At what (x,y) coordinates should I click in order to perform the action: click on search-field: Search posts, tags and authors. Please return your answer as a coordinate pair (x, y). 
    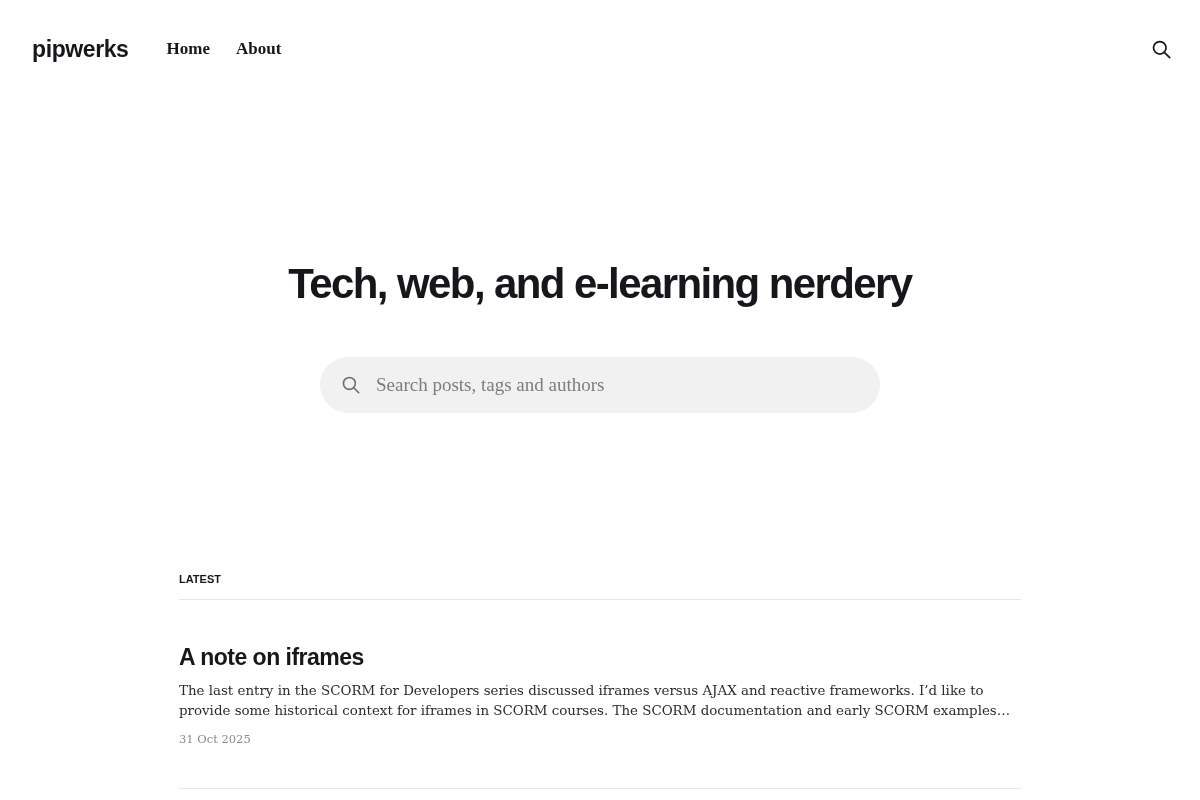
    Looking at the image, I should click on (600, 385).